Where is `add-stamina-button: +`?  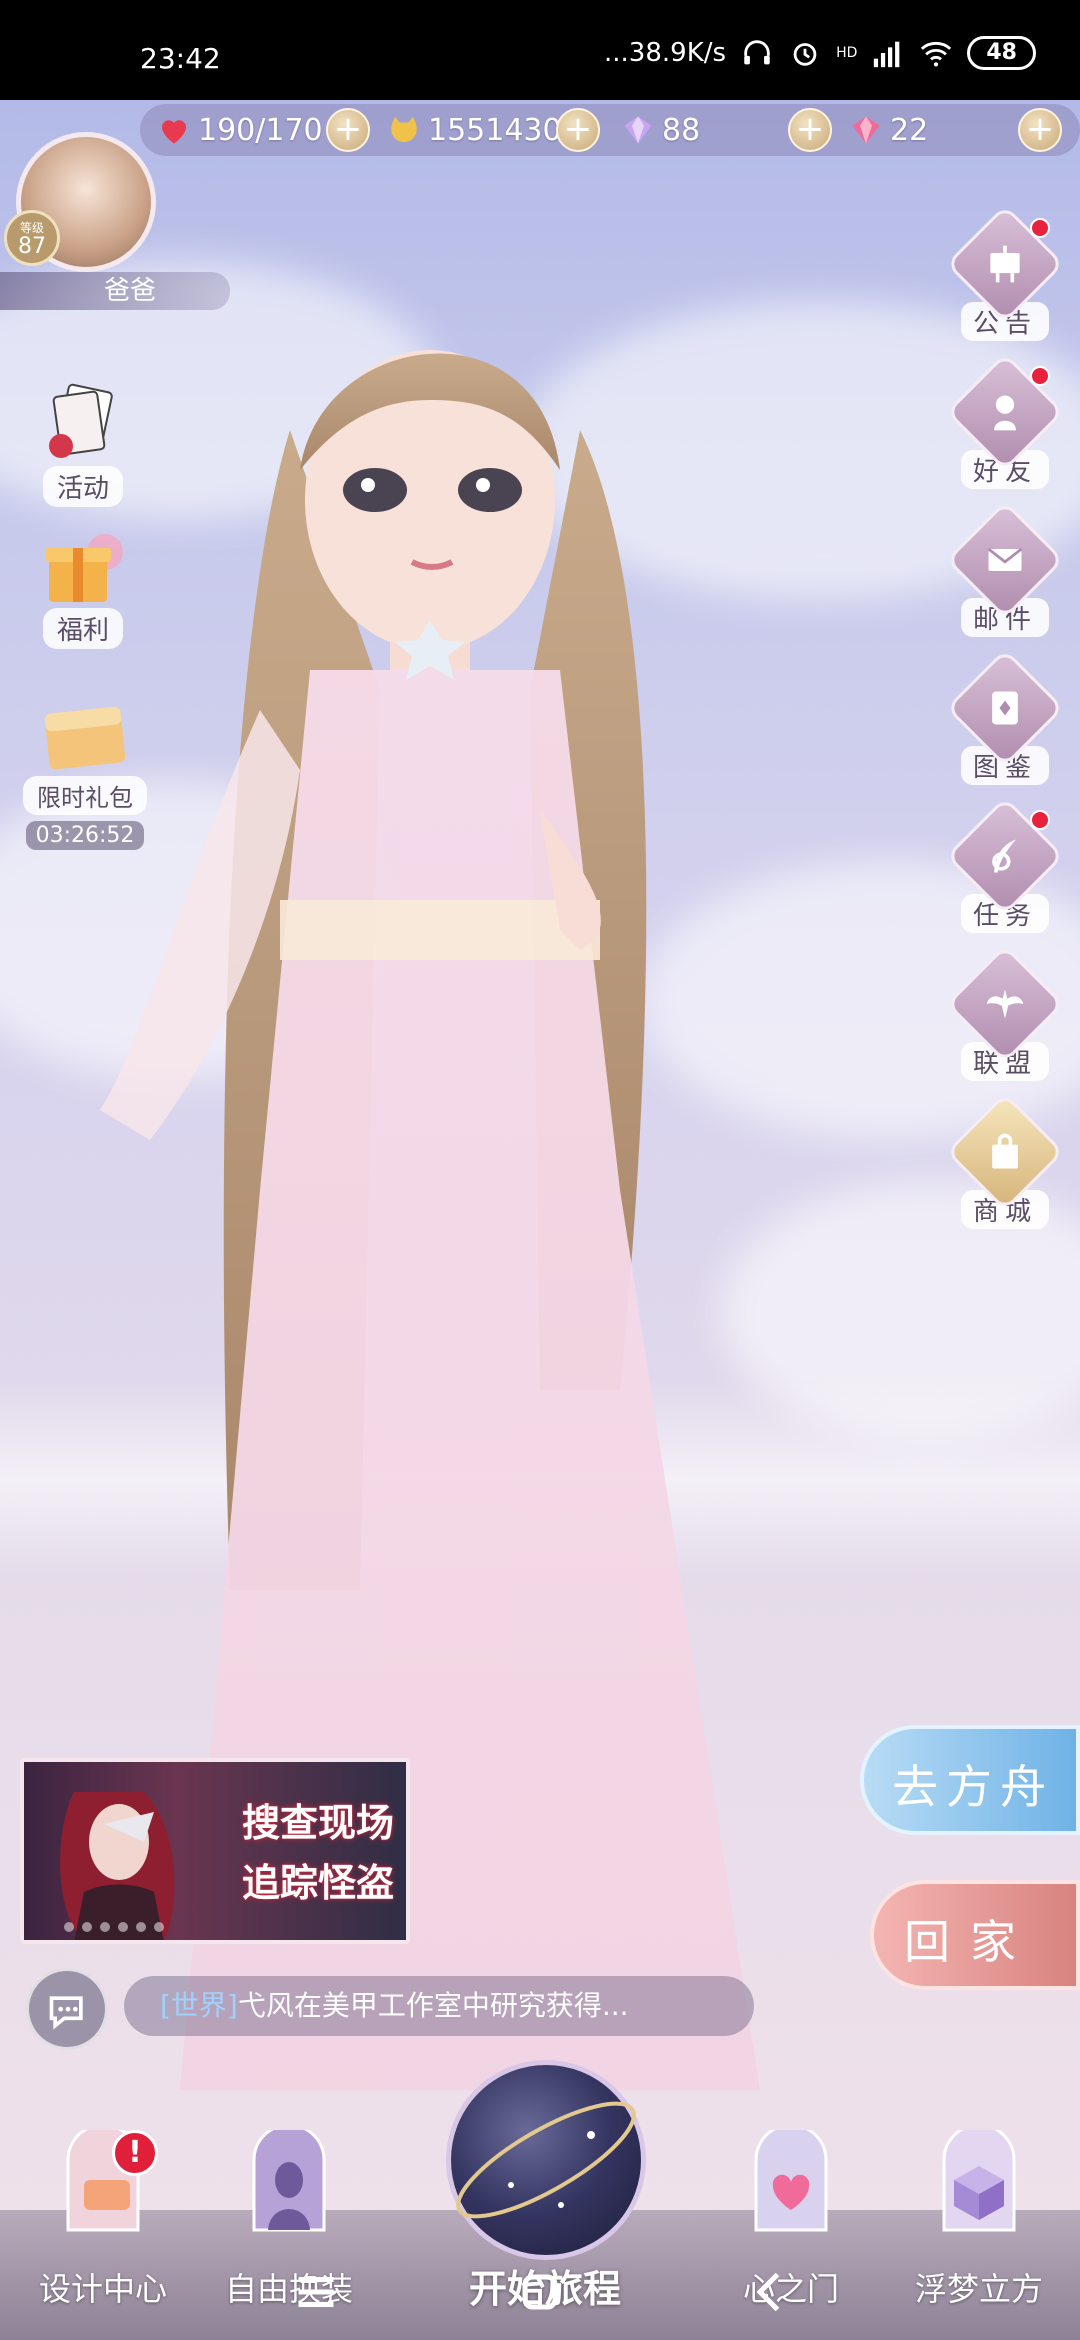
add-stamina-button: + is located at coordinates (348, 130).